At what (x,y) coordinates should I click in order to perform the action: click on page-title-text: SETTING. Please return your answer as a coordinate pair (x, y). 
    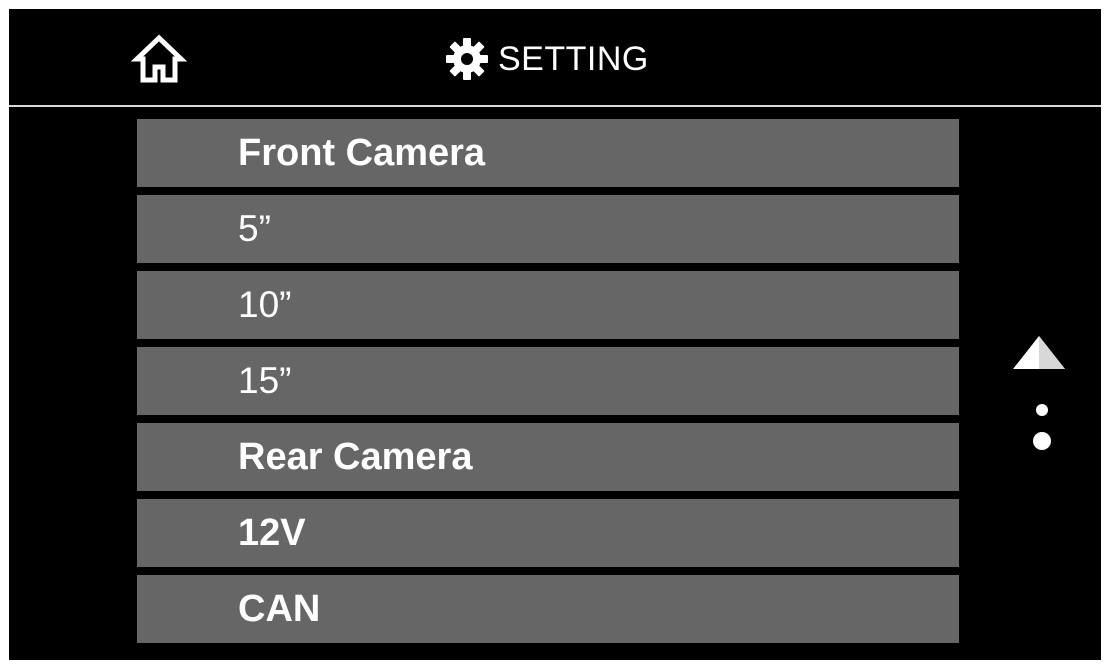
    Looking at the image, I should click on (573, 58).